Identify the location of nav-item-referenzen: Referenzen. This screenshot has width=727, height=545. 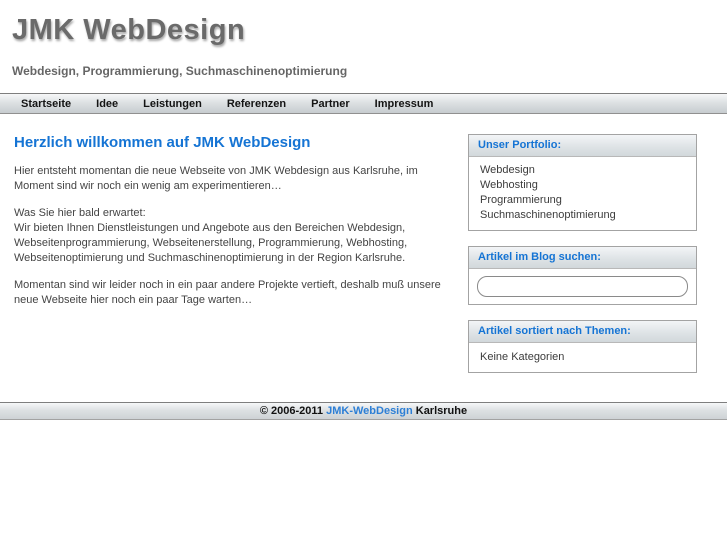
(256, 104).